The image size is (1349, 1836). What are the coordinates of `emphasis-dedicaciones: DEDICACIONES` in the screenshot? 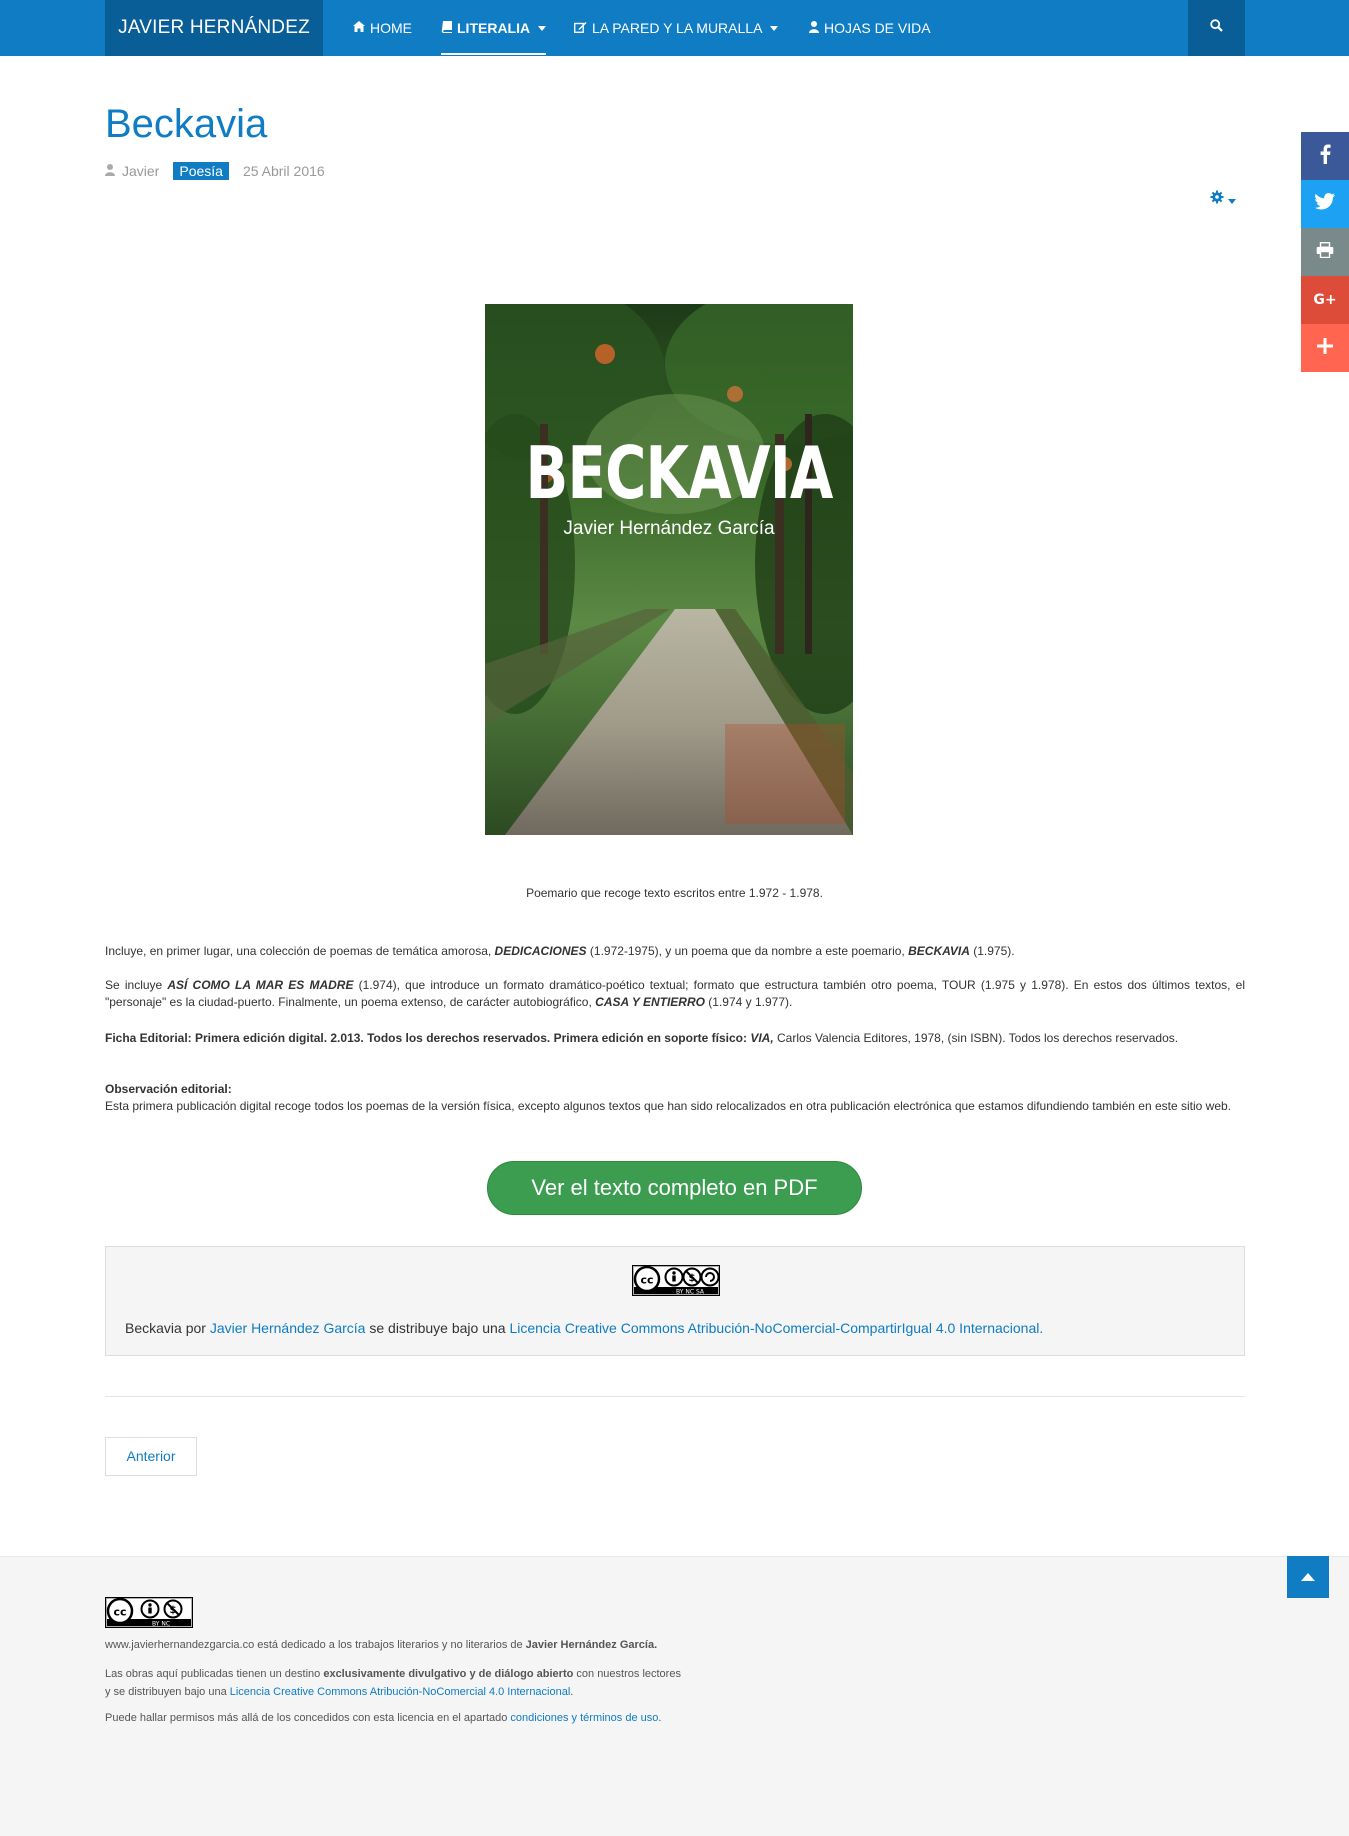 It's located at (540, 951).